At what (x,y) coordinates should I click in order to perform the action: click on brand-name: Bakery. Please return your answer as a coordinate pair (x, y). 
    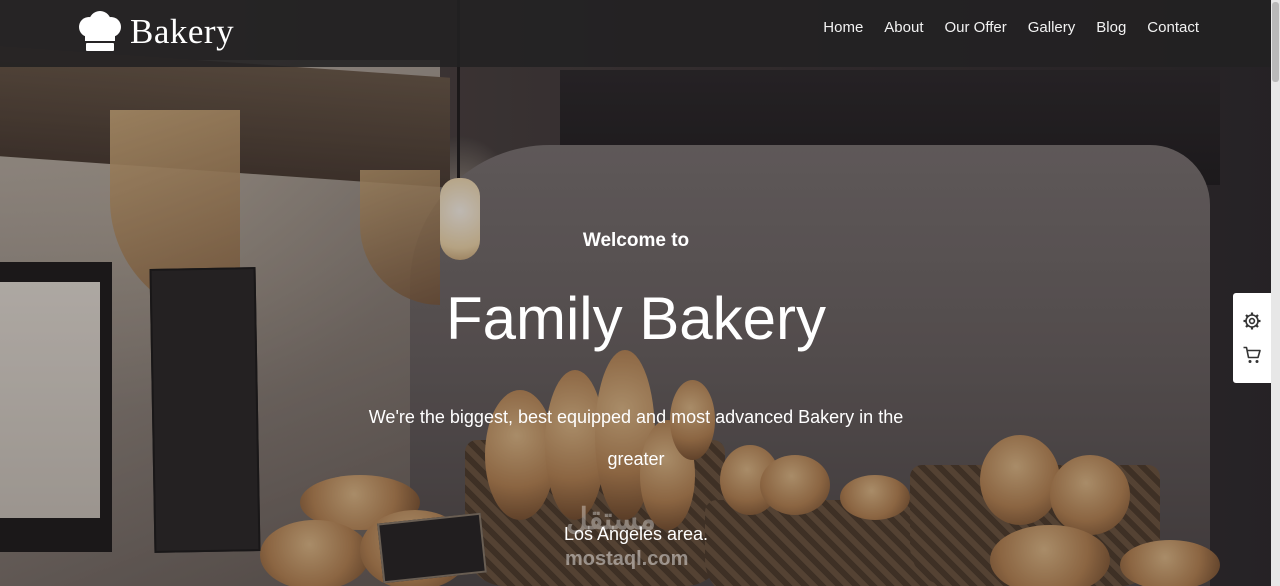
    Looking at the image, I should click on (182, 31).